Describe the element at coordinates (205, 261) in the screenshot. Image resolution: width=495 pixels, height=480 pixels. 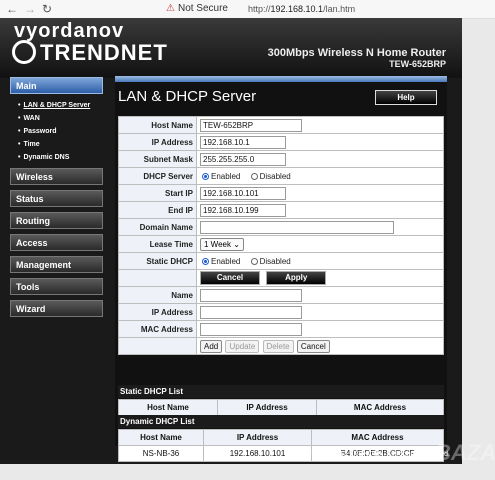
I see `static-enabled-radio` at that location.